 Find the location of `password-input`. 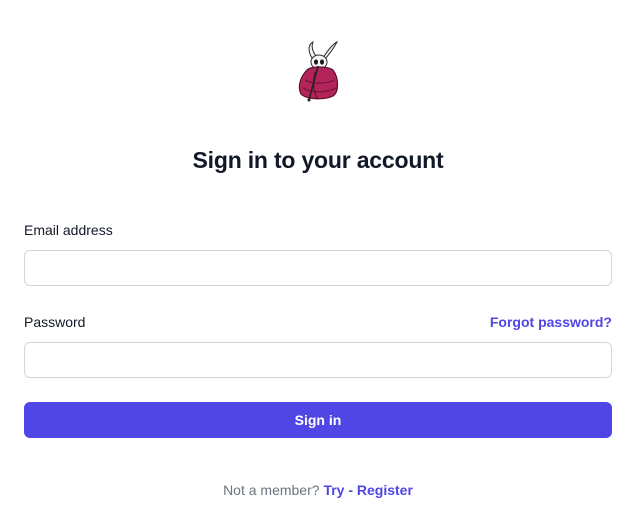

password-input is located at coordinates (318, 360).